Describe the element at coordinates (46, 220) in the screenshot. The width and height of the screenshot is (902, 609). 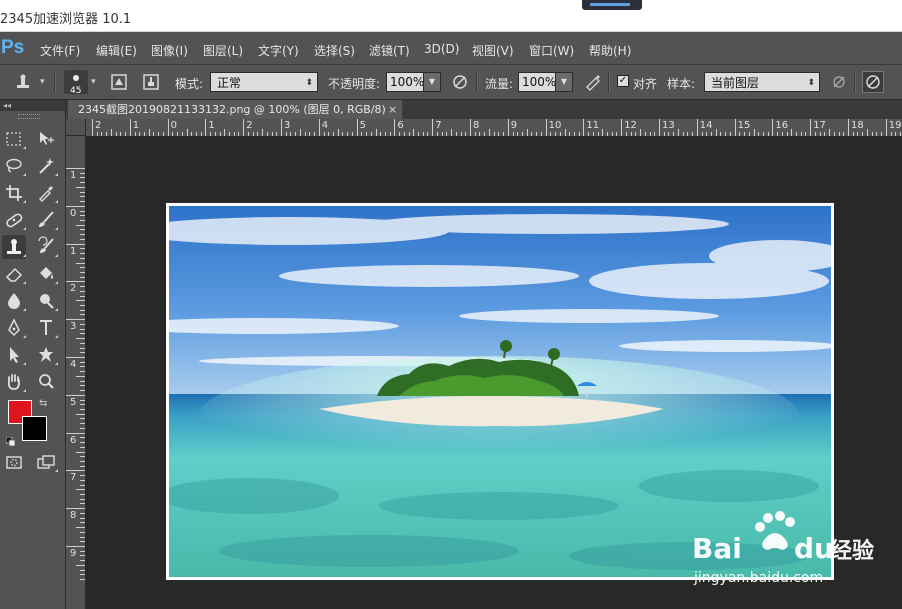
I see `brush-tool-icon` at that location.